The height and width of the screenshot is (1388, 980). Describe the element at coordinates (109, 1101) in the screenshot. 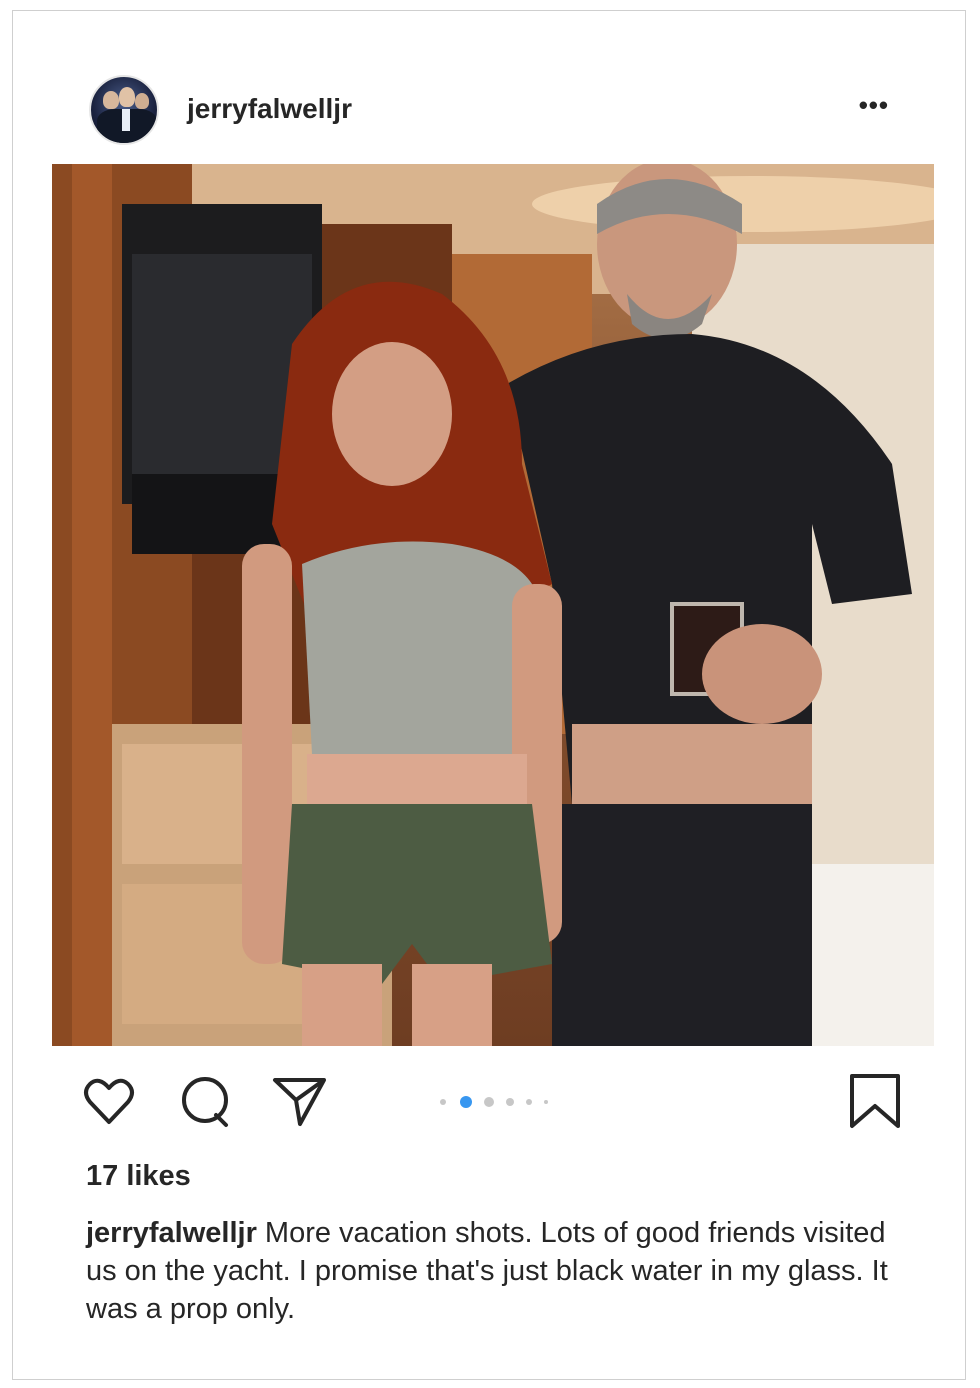

I see `heart-icon` at that location.